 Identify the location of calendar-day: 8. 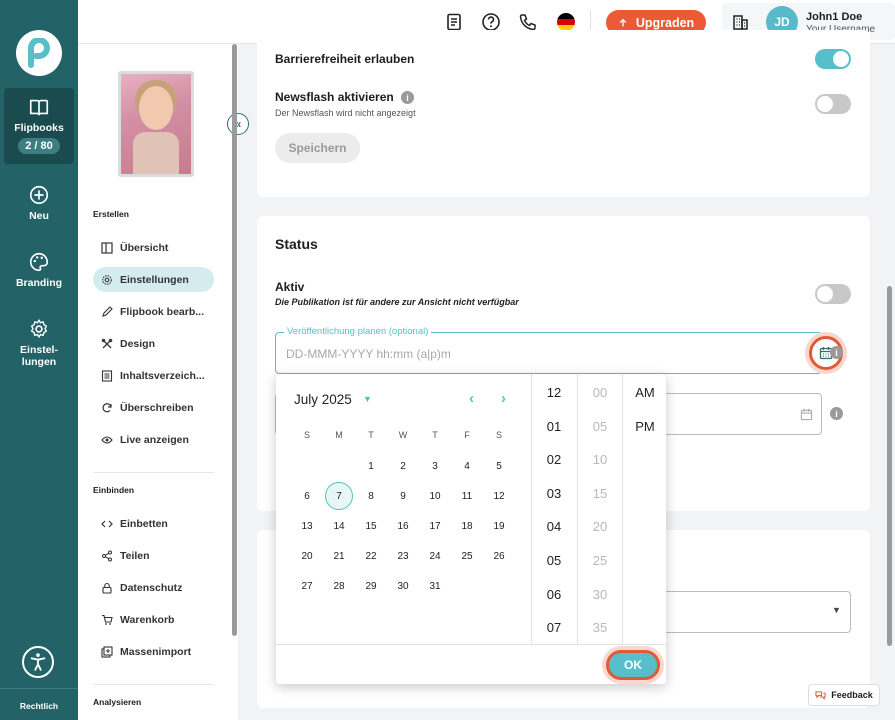
(371, 496).